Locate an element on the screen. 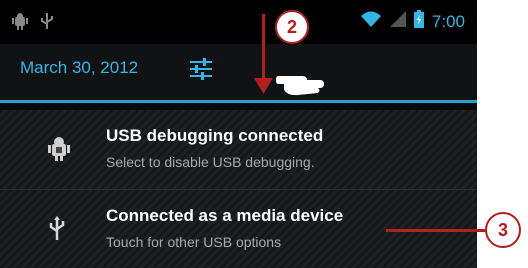 Image resolution: width=528 pixels, height=268 pixels. swipe-down-hand-icon is located at coordinates (301, 82).